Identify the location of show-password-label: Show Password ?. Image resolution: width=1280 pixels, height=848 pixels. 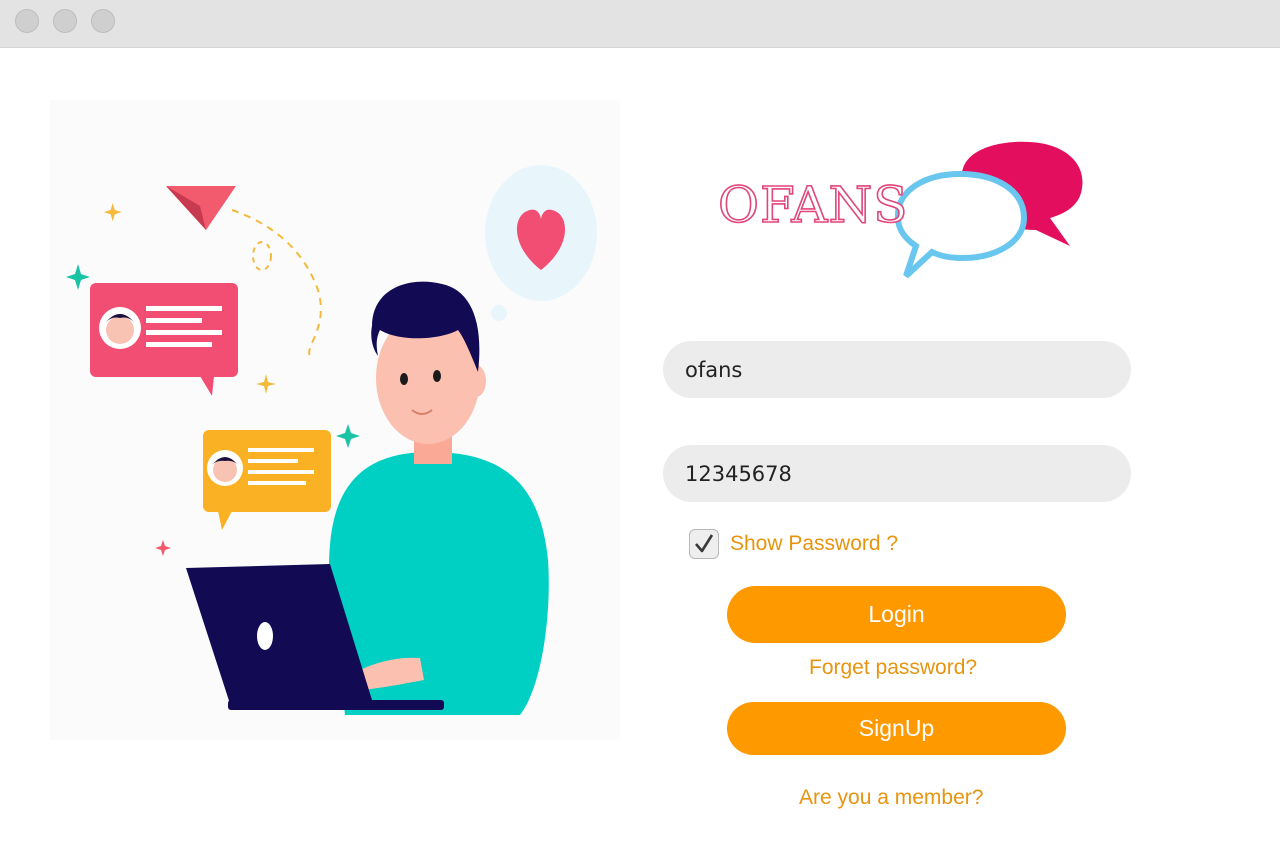
(814, 544).